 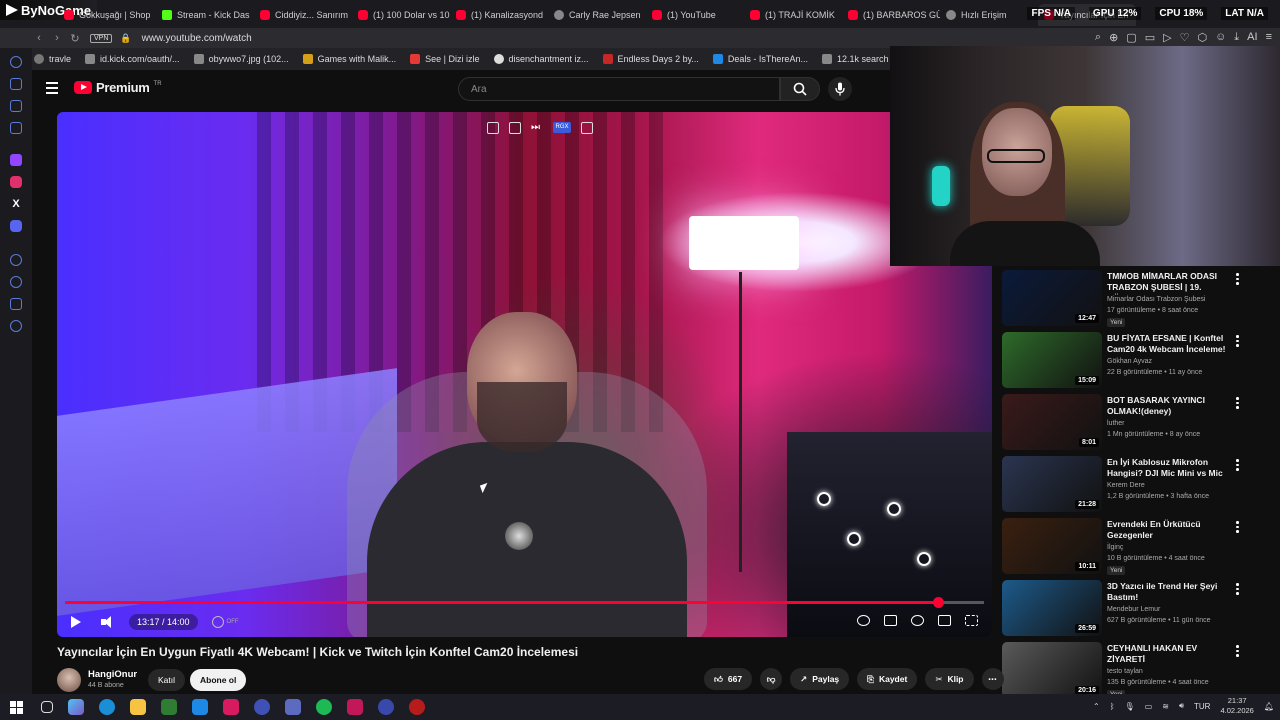 I want to click on language-indicator: TUR, so click(x=1202, y=706).